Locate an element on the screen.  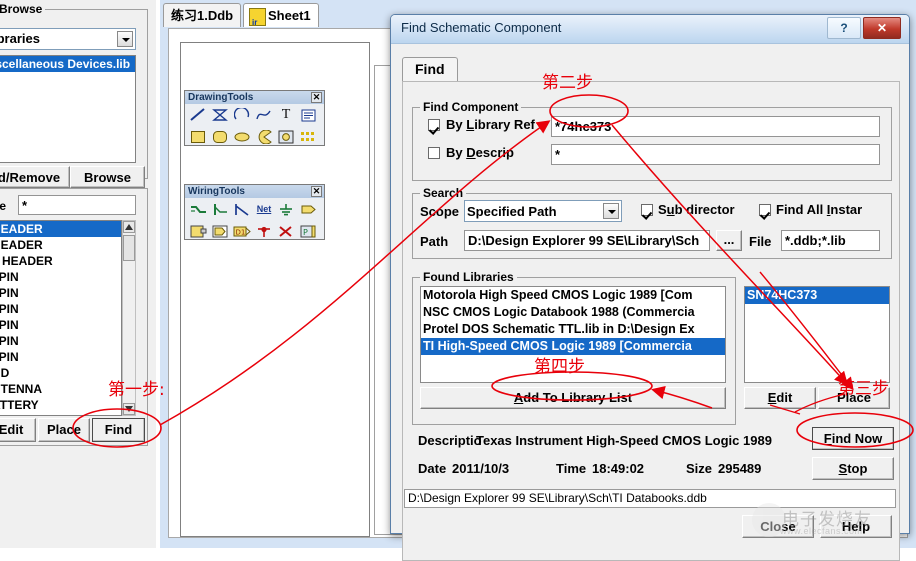
wiring-tools-title: WiringTools ✕ is located at coordinates (254, 191).